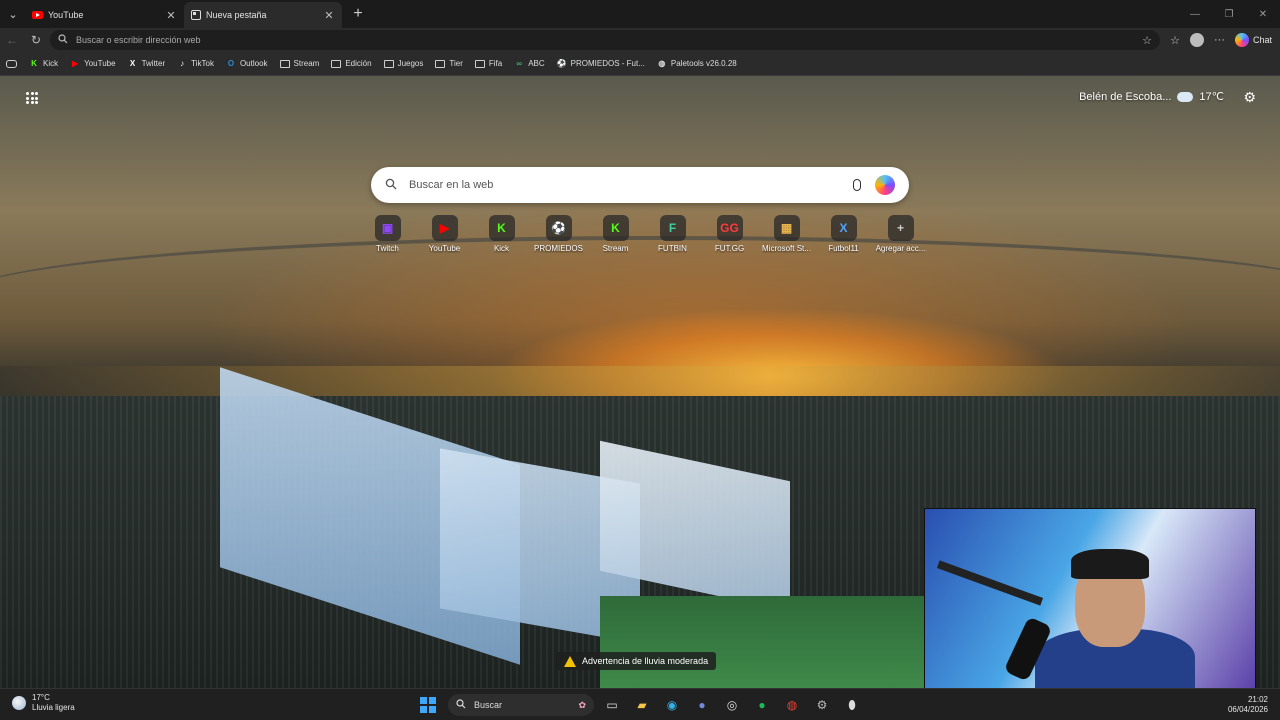  What do you see at coordinates (990, 583) in the screenshot?
I see `webcam-mic-arm` at bounding box center [990, 583].